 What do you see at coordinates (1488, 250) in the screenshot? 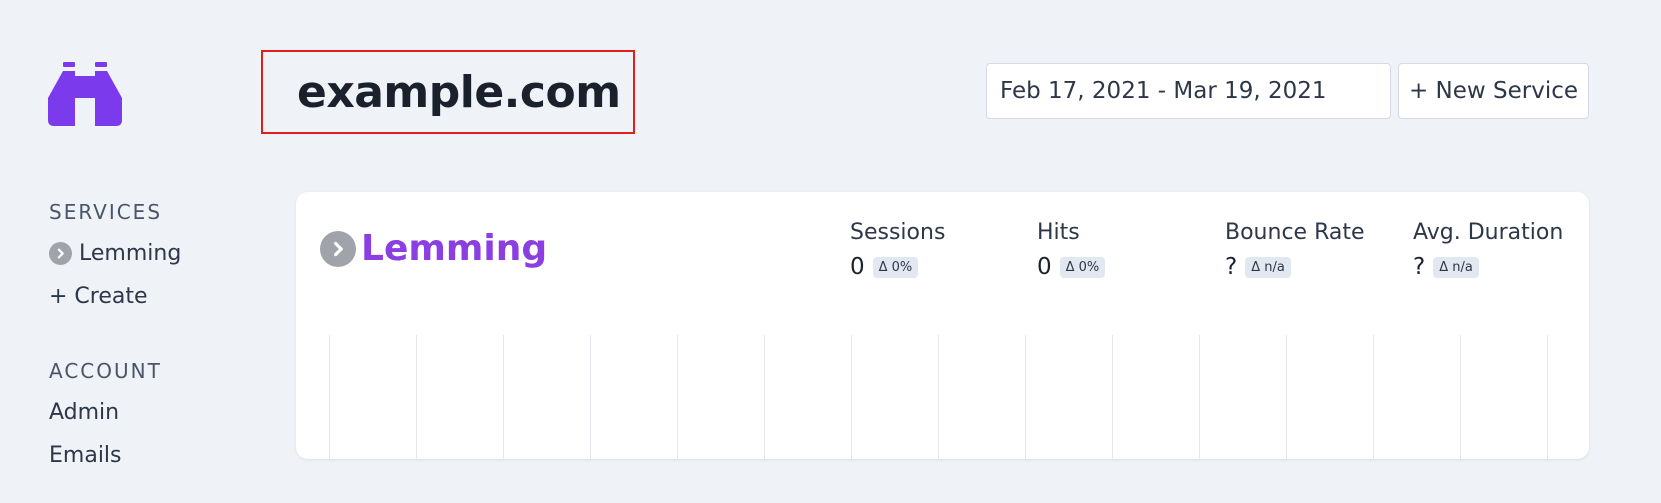
I see `stat-avg-duration: Avg. Duration ? Δ n/a` at bounding box center [1488, 250].